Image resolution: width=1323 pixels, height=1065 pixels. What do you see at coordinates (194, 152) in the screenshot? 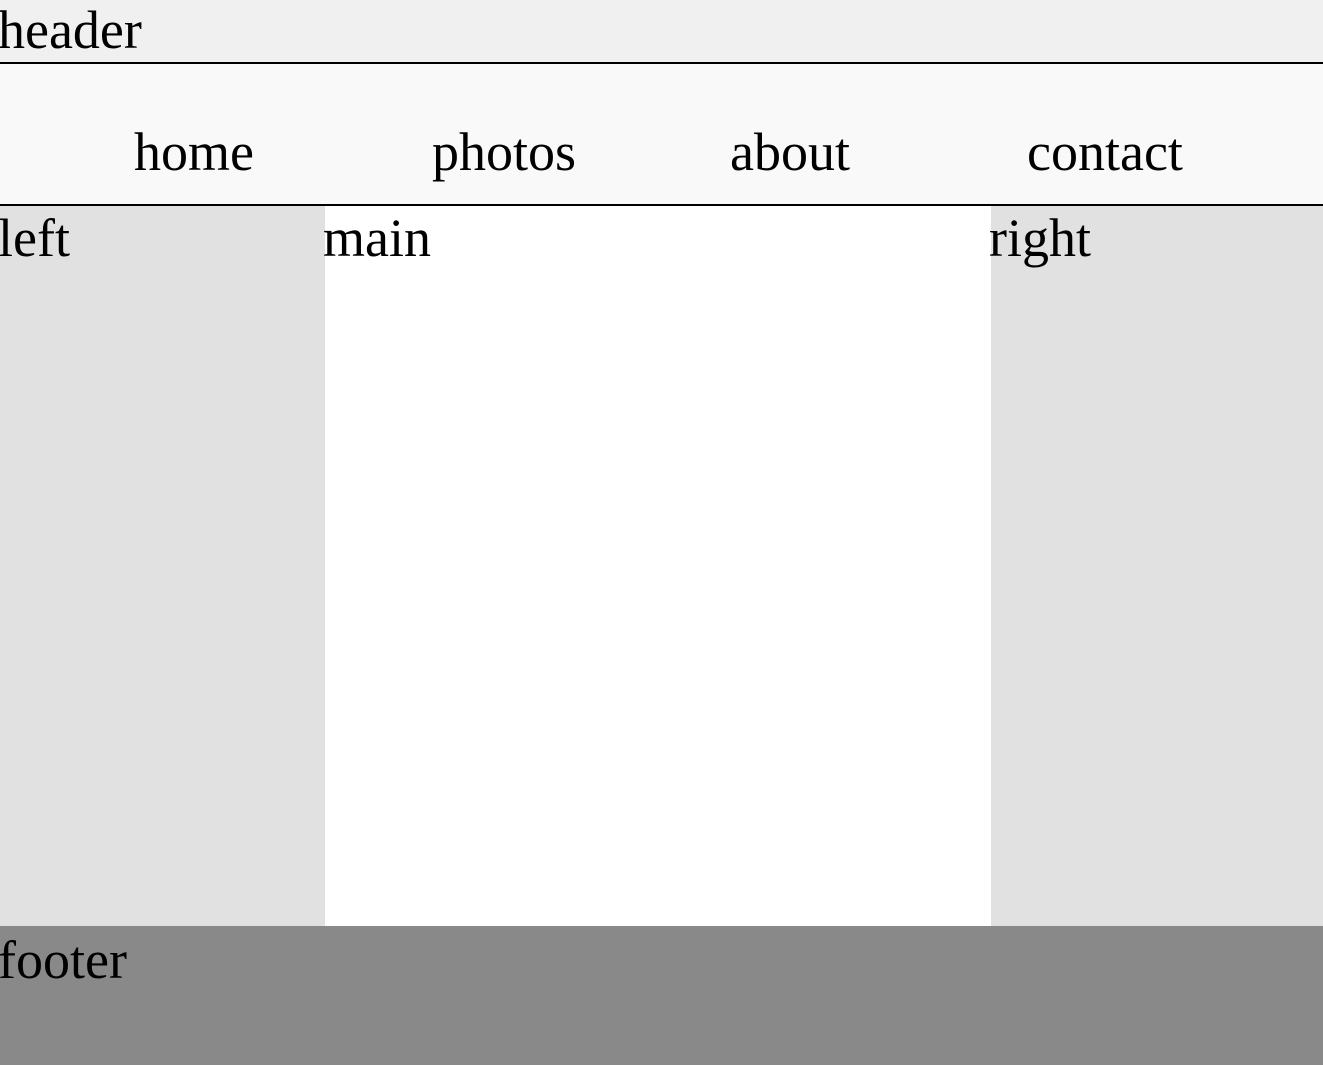
I see `nav-item-home: home` at bounding box center [194, 152].